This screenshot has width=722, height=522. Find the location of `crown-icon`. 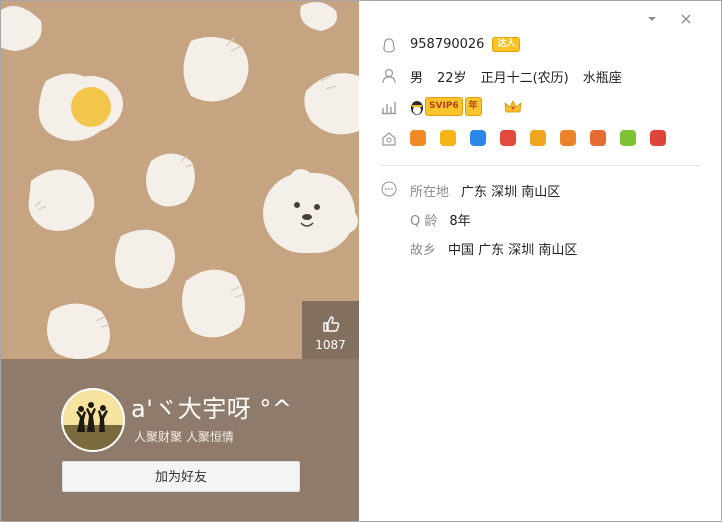

crown-icon is located at coordinates (513, 107).